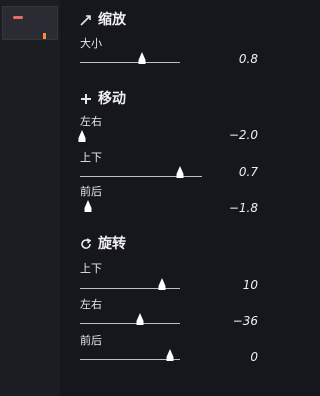  Describe the element at coordinates (245, 321) in the screenshot. I see `slider-value-rot-lr: −36` at that location.